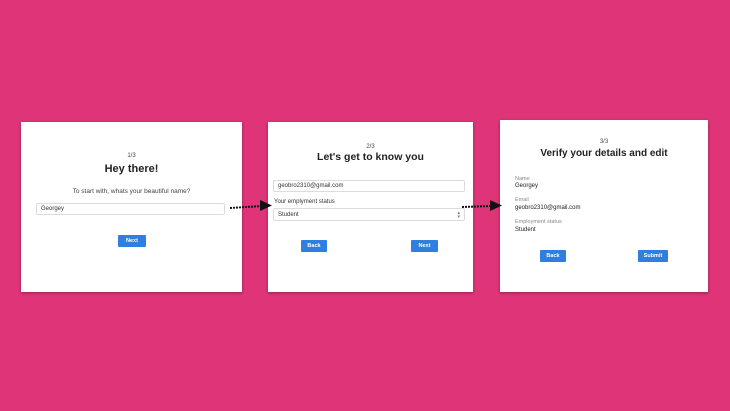 The image size is (730, 411). Describe the element at coordinates (653, 256) in the screenshot. I see `submit-button: Submit` at that location.